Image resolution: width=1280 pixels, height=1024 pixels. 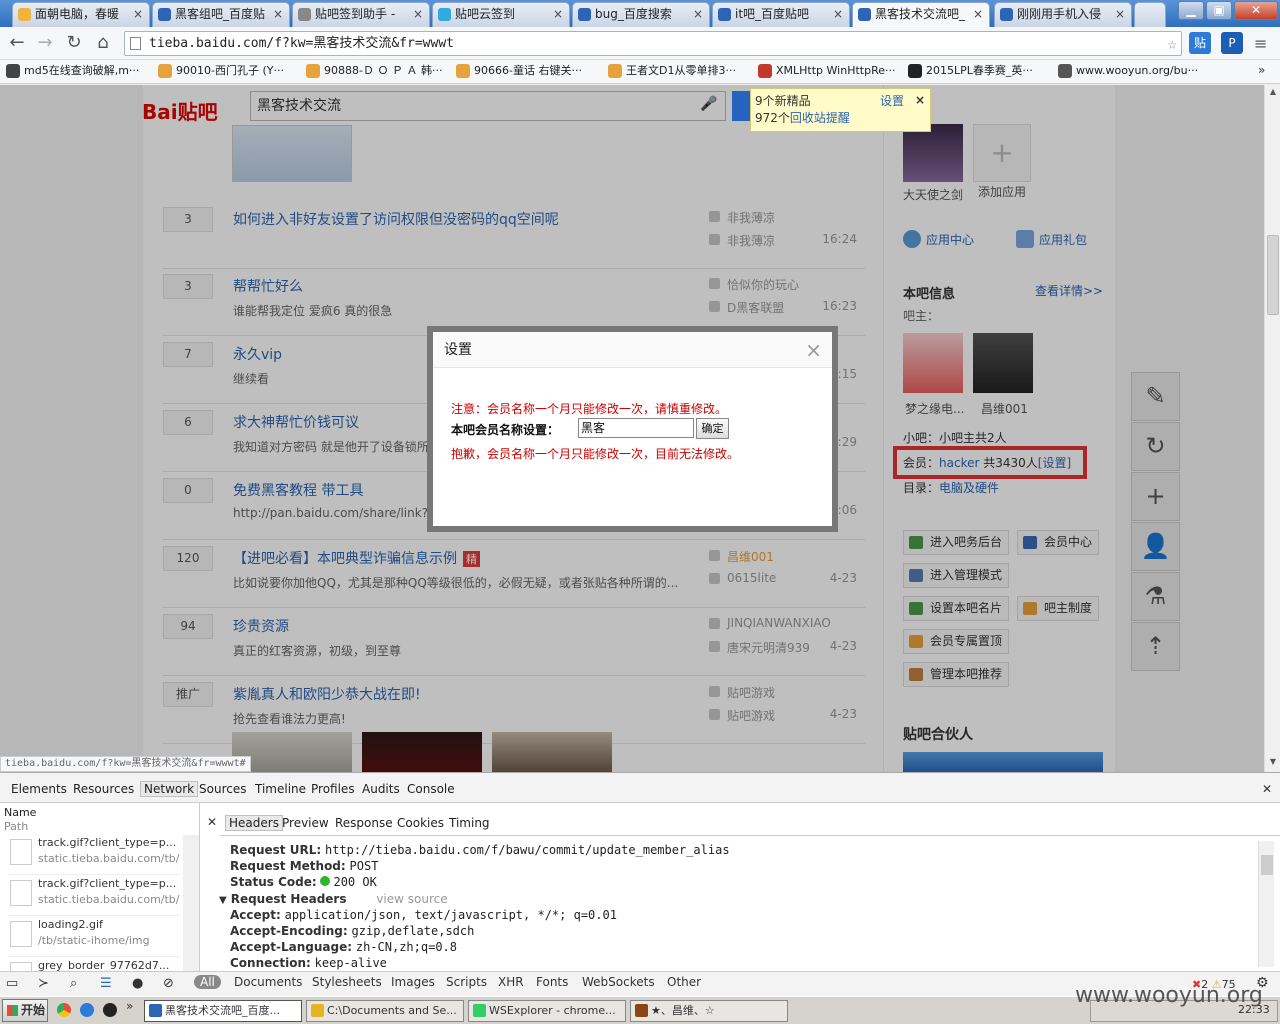 I want to click on page-scrollbar: ▲ ▼, so click(x=1272, y=428).